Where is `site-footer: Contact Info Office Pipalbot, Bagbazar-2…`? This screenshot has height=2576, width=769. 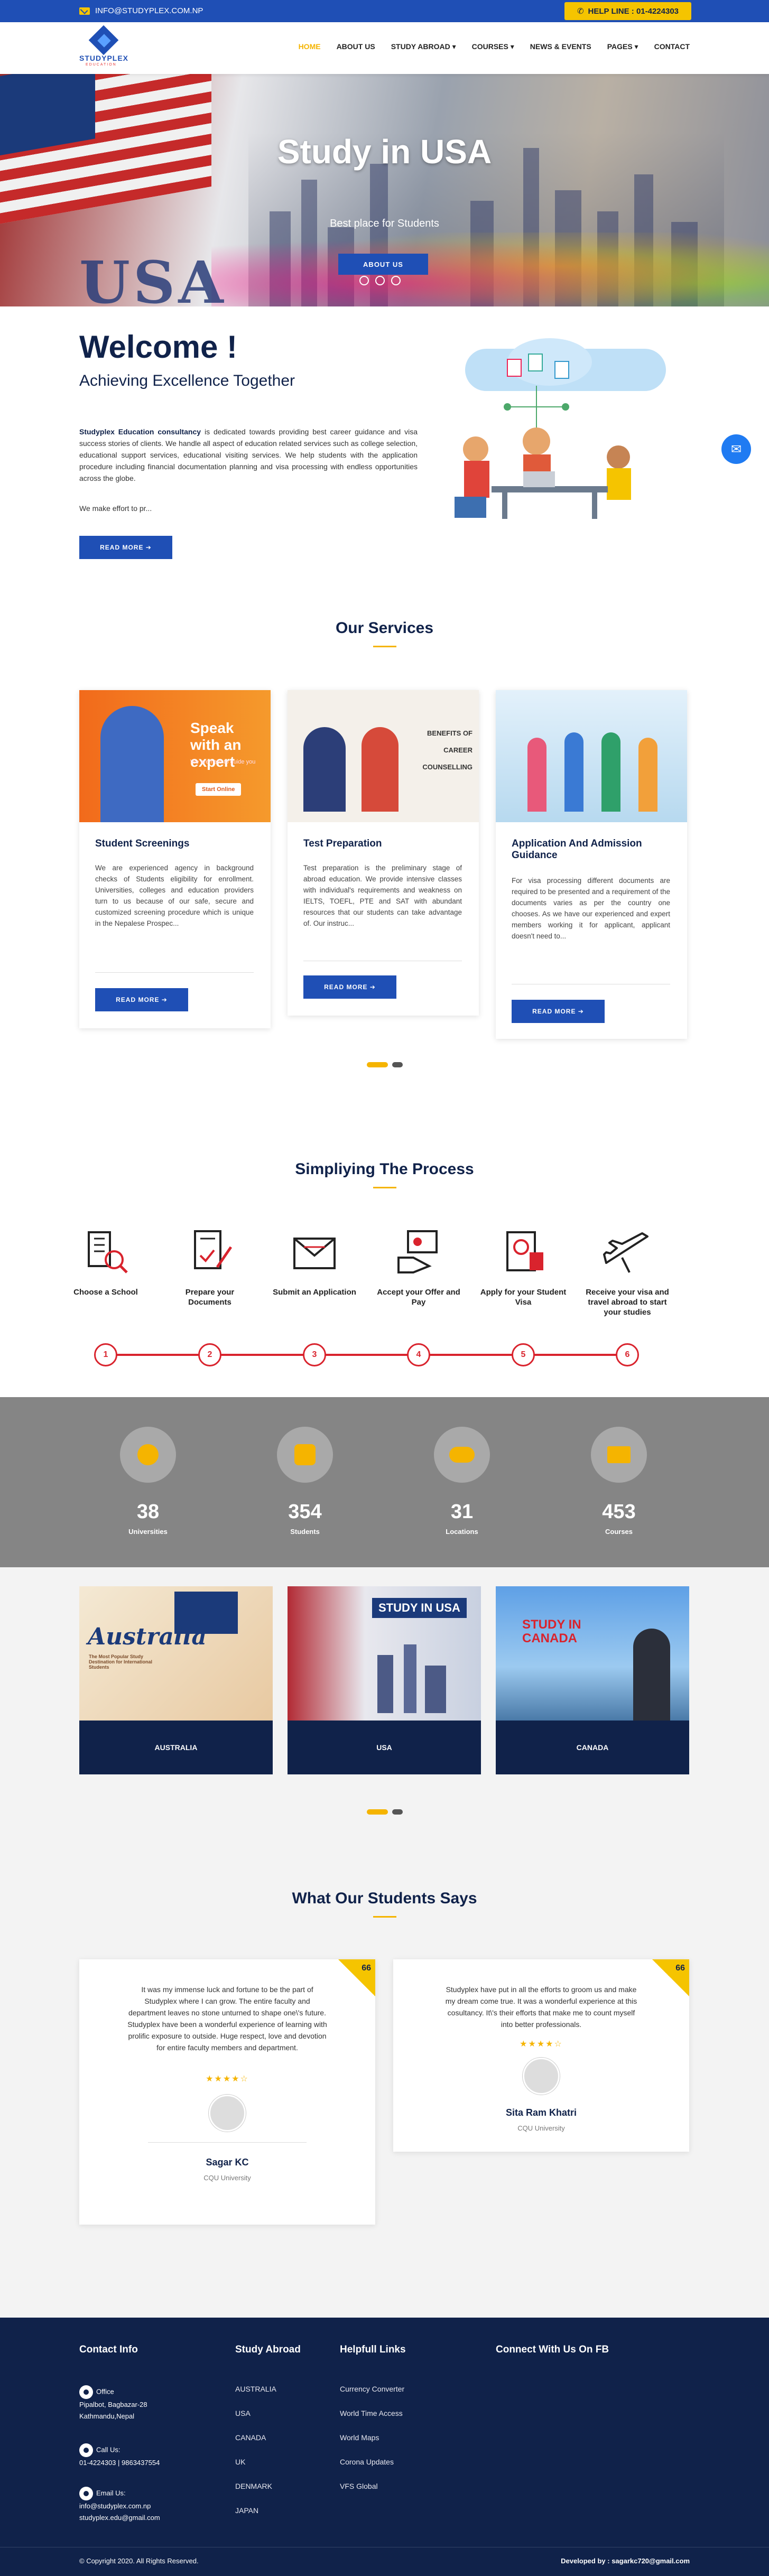 site-footer: Contact Info Office Pipalbot, Bagbazar-2… is located at coordinates (384, 2447).